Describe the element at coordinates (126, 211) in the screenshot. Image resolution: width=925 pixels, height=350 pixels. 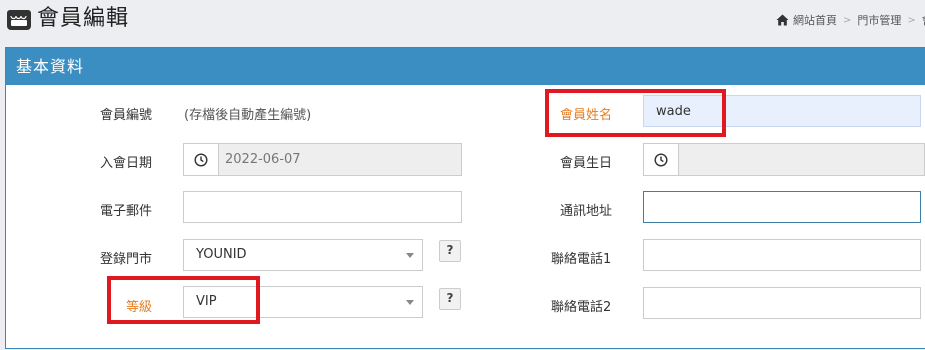
I see `email-label: 電子郵件` at that location.